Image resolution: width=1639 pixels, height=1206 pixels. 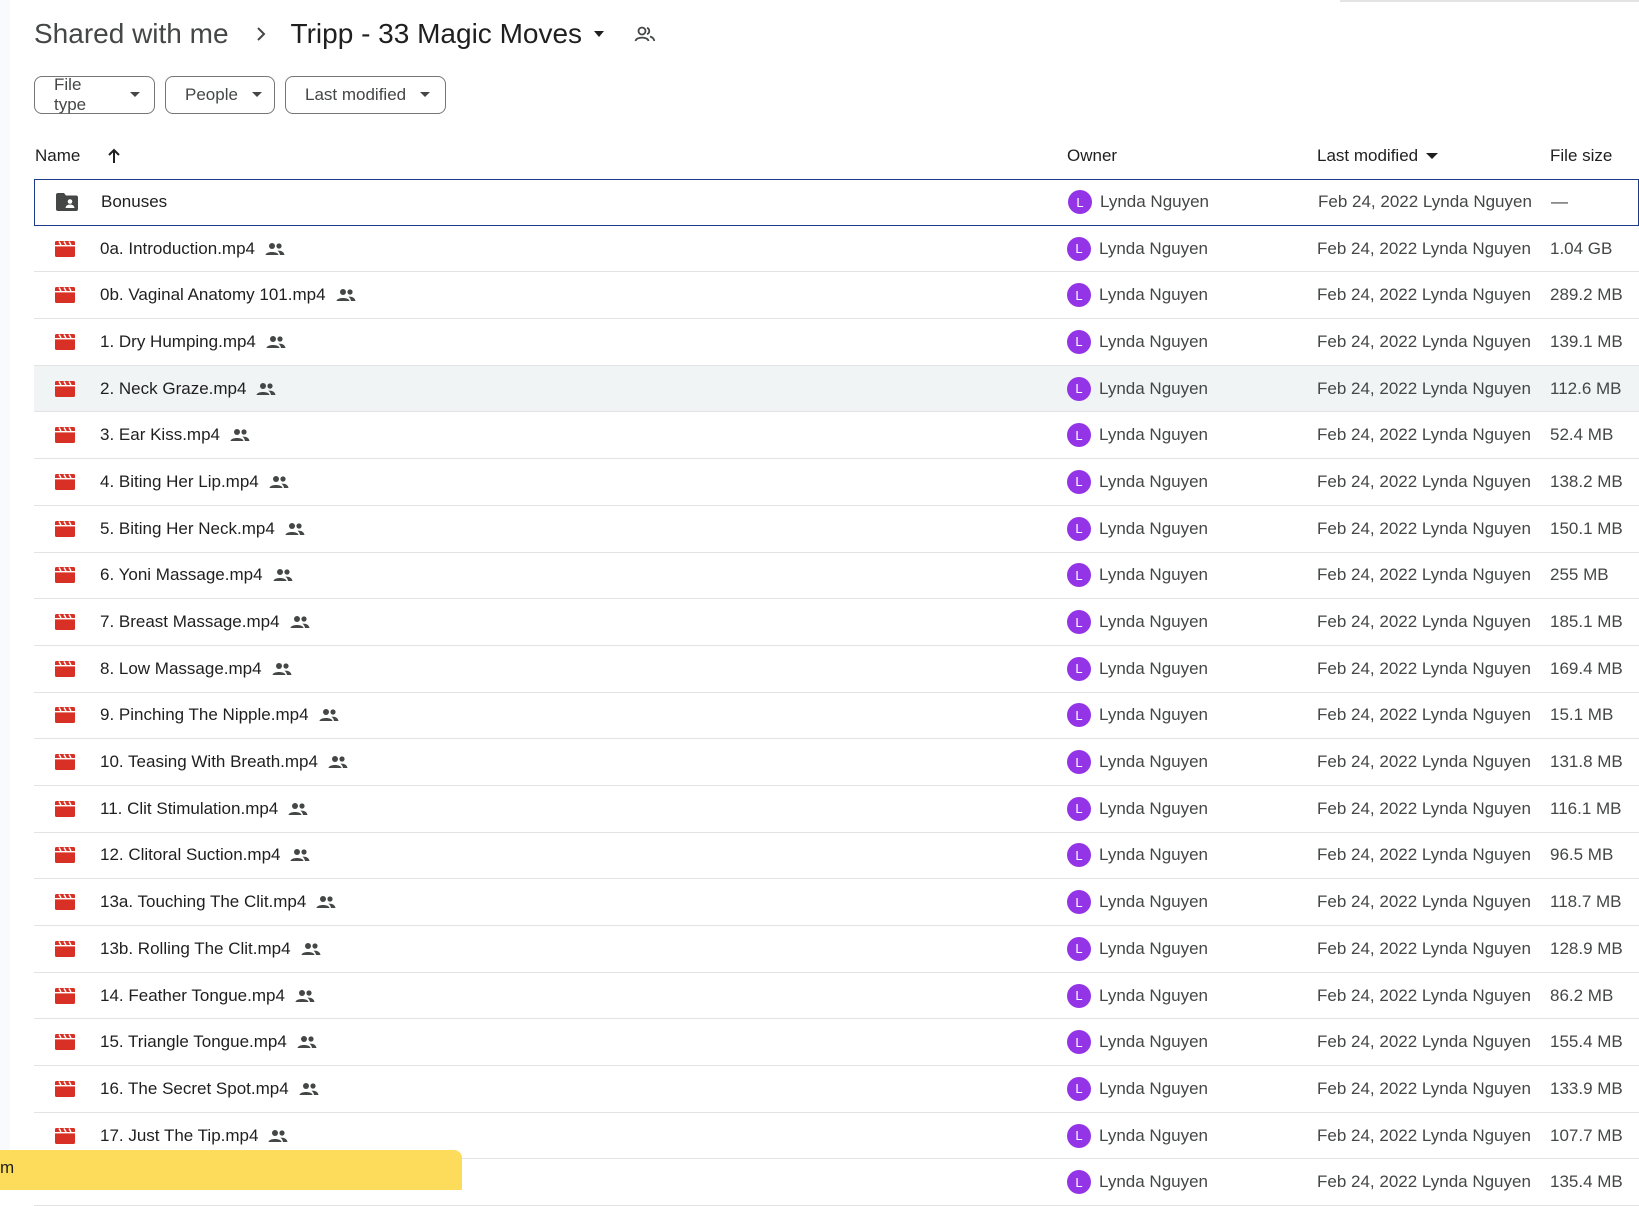 I want to click on file-name: 14. Feather Tongue.mp4, so click(x=192, y=995).